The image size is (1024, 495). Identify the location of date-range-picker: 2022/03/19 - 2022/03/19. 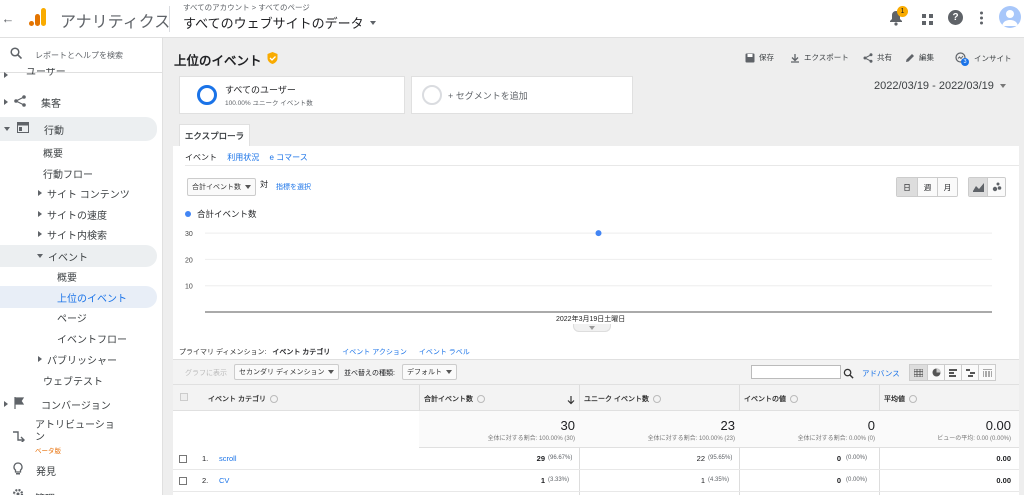
(940, 86).